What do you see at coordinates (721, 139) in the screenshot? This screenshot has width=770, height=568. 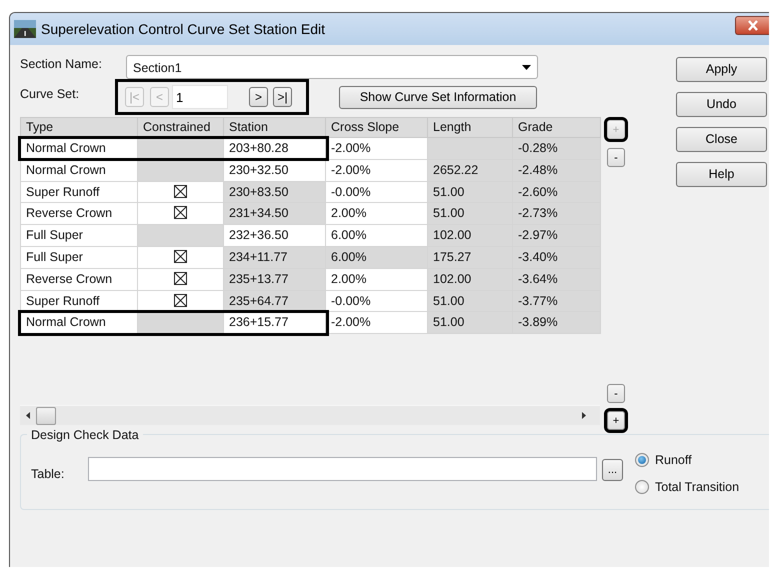 I see `action-button: Close` at bounding box center [721, 139].